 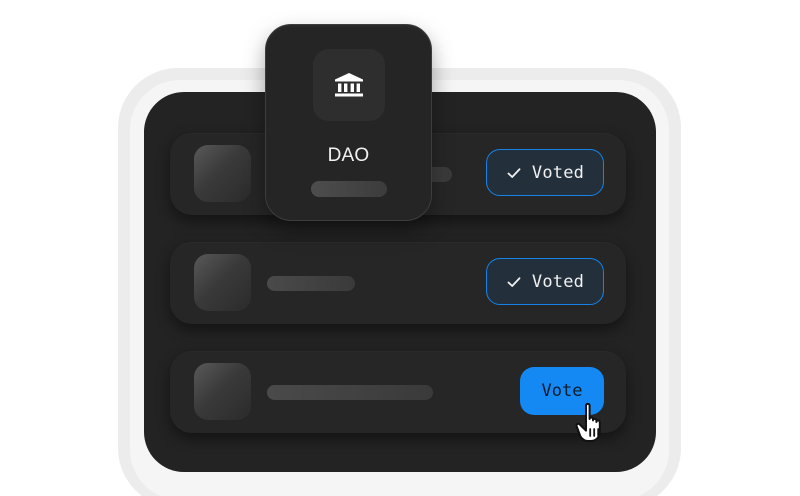 I want to click on dao-title: DAO, so click(x=348, y=155).